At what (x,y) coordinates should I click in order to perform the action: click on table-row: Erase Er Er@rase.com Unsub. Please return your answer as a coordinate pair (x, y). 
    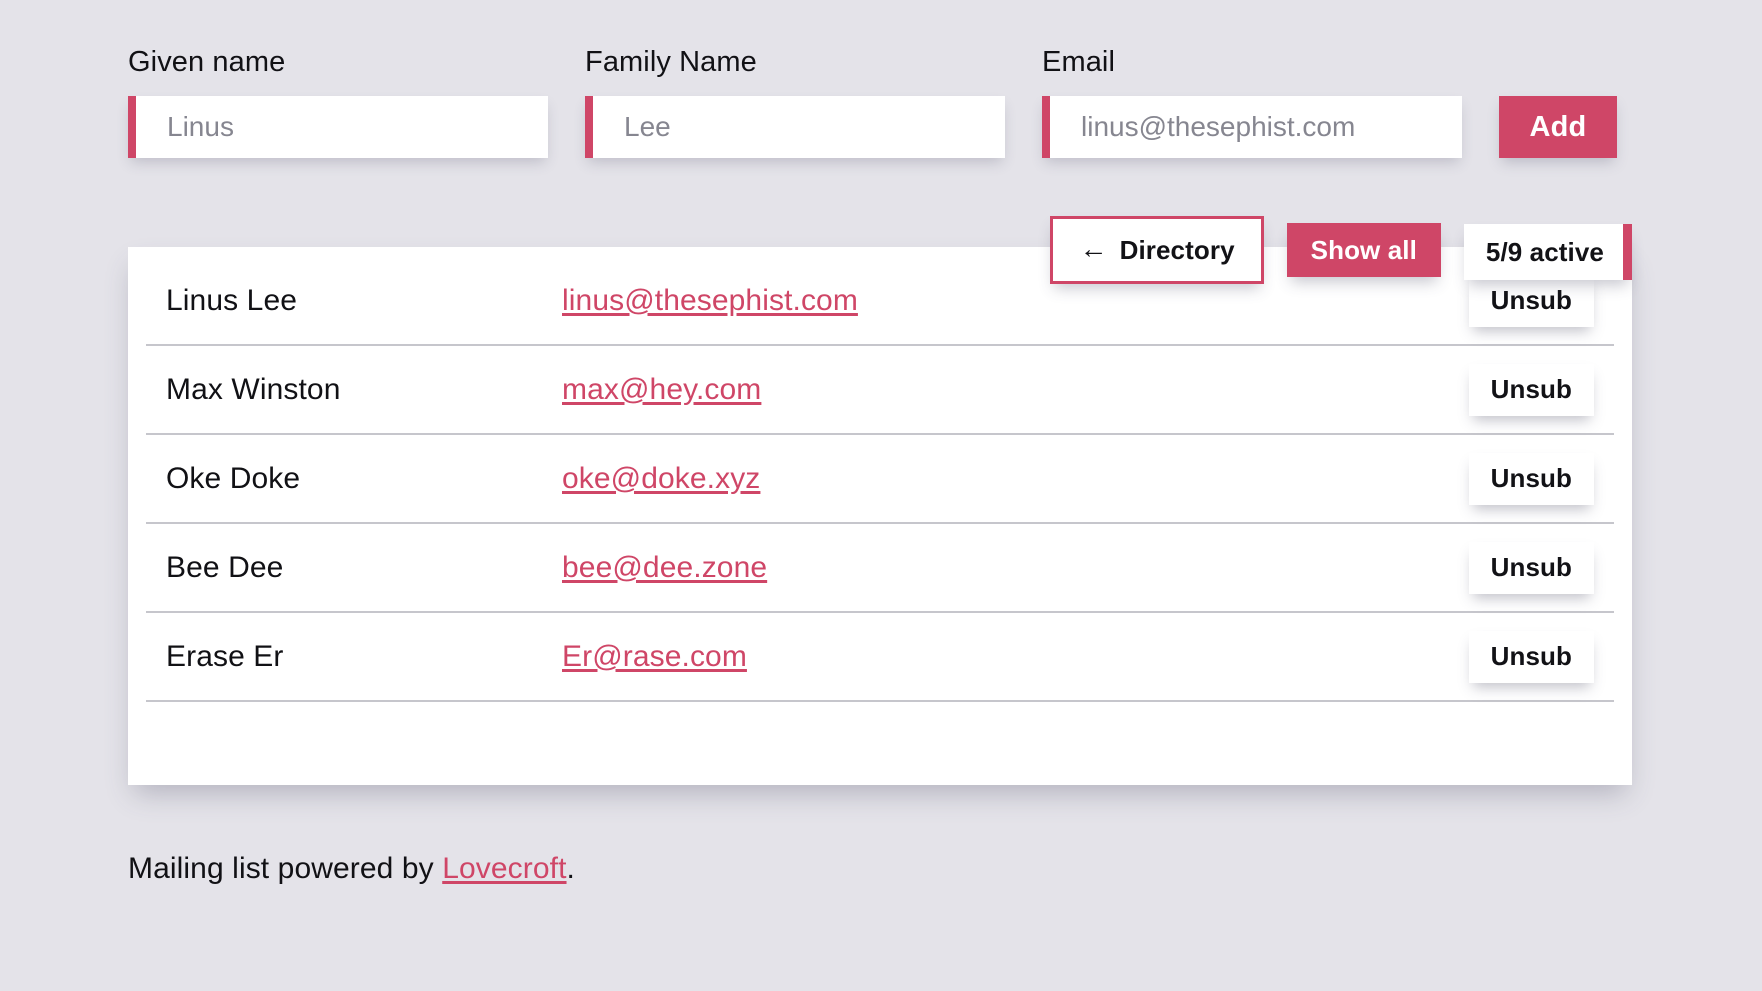
    Looking at the image, I should click on (880, 657).